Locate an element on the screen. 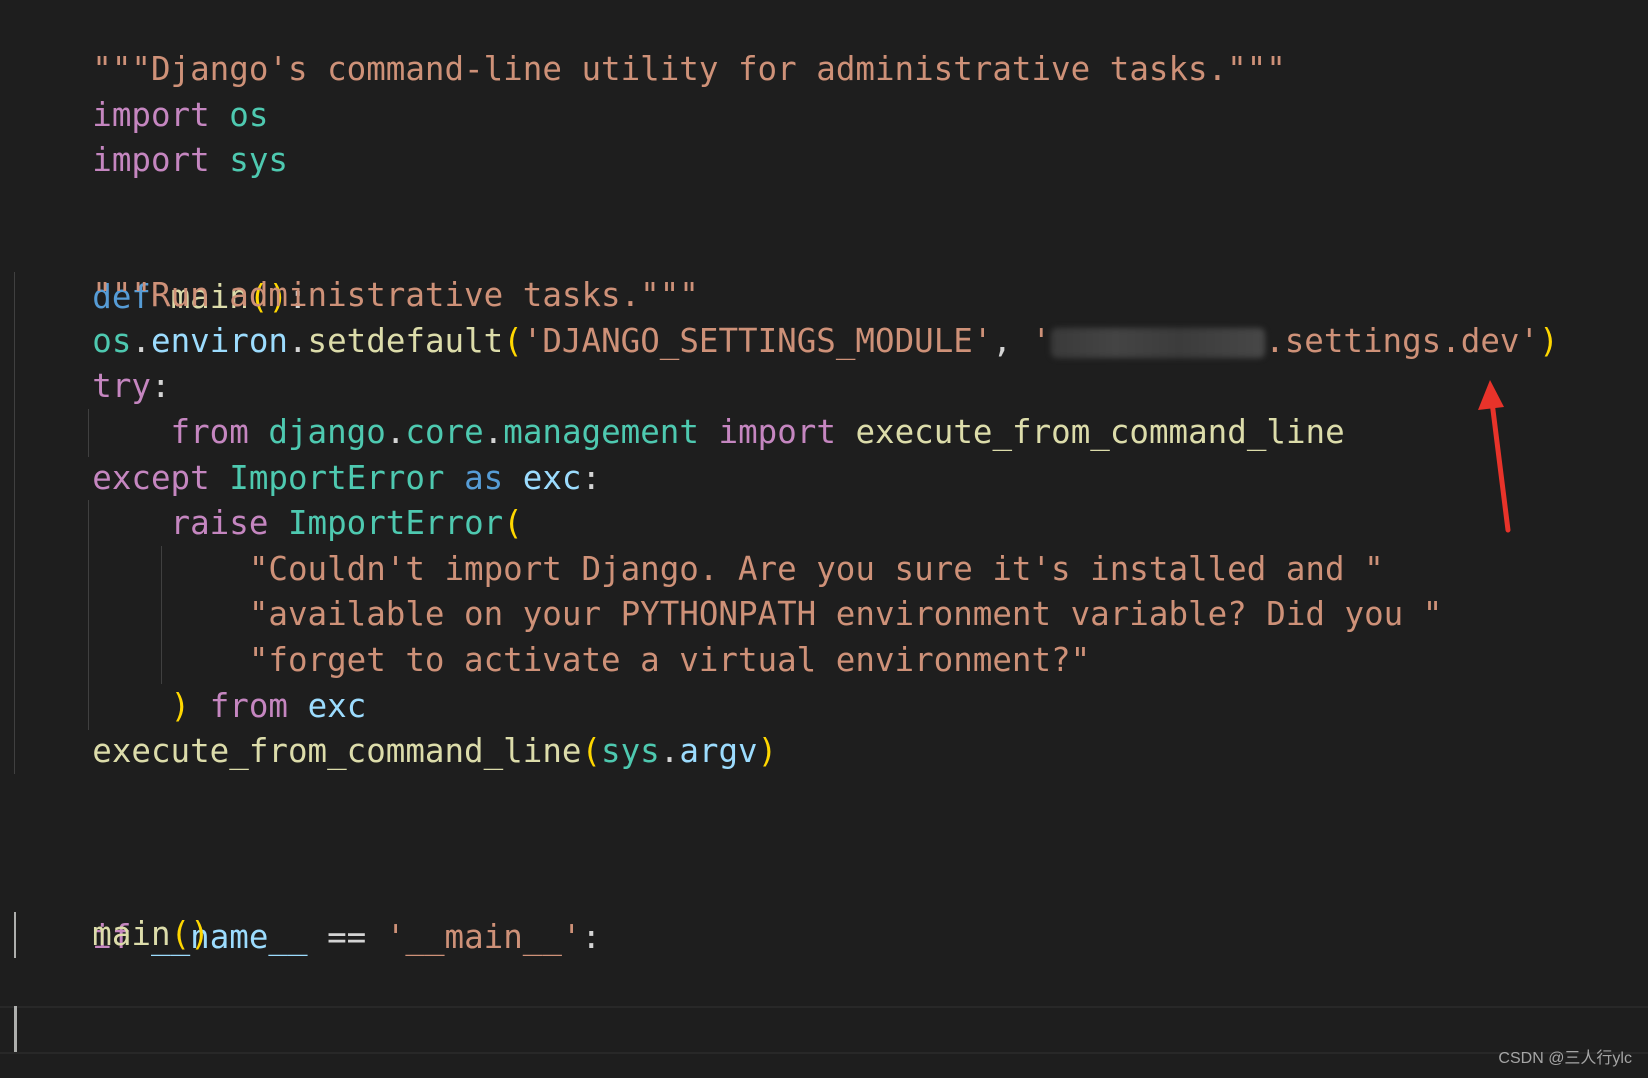  as-keyword: as is located at coordinates (484, 478).